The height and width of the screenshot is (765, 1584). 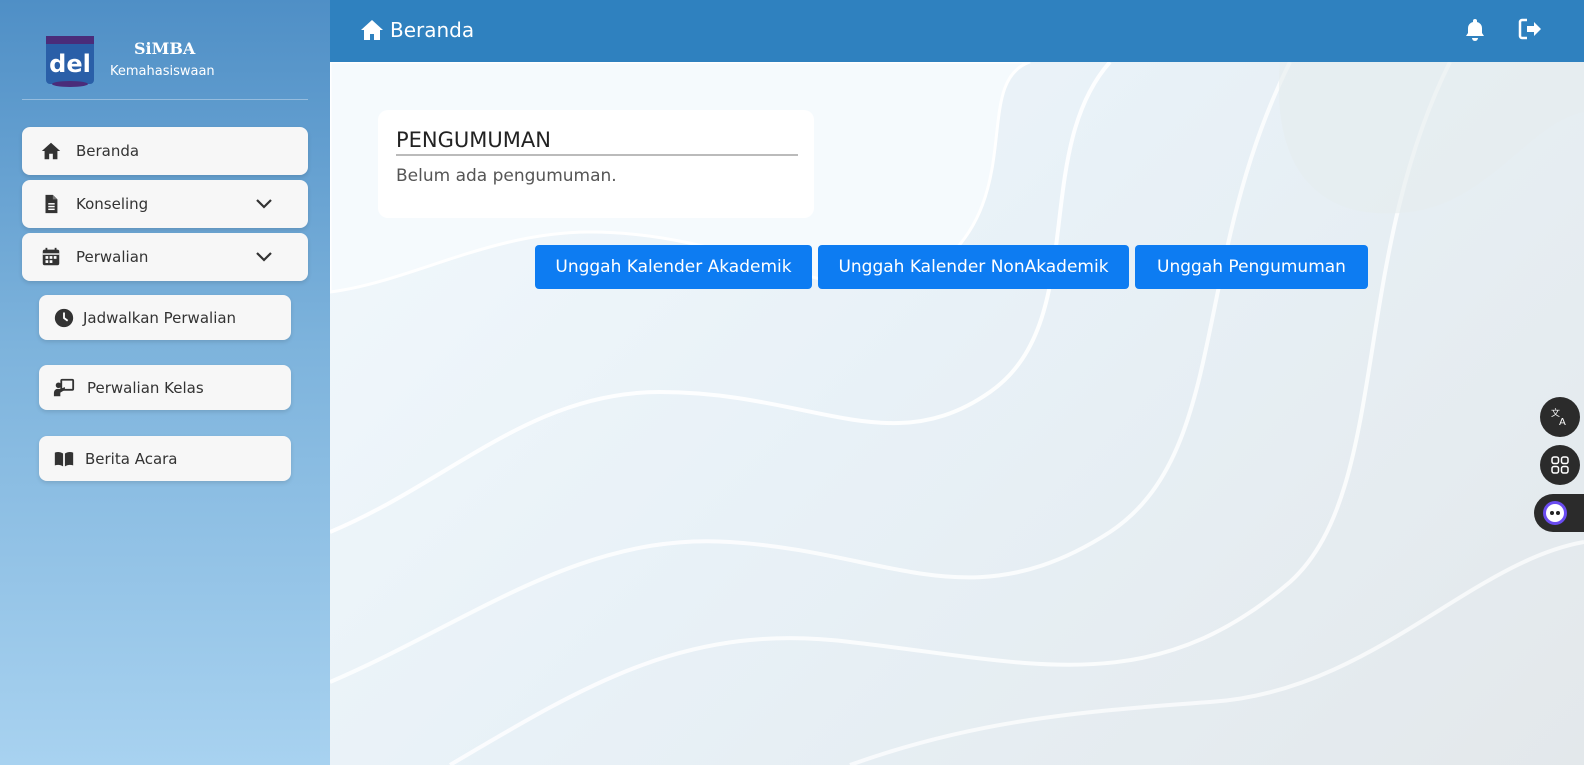 What do you see at coordinates (597, 142) in the screenshot?
I see `announcement-title: PENGUMUMAN` at bounding box center [597, 142].